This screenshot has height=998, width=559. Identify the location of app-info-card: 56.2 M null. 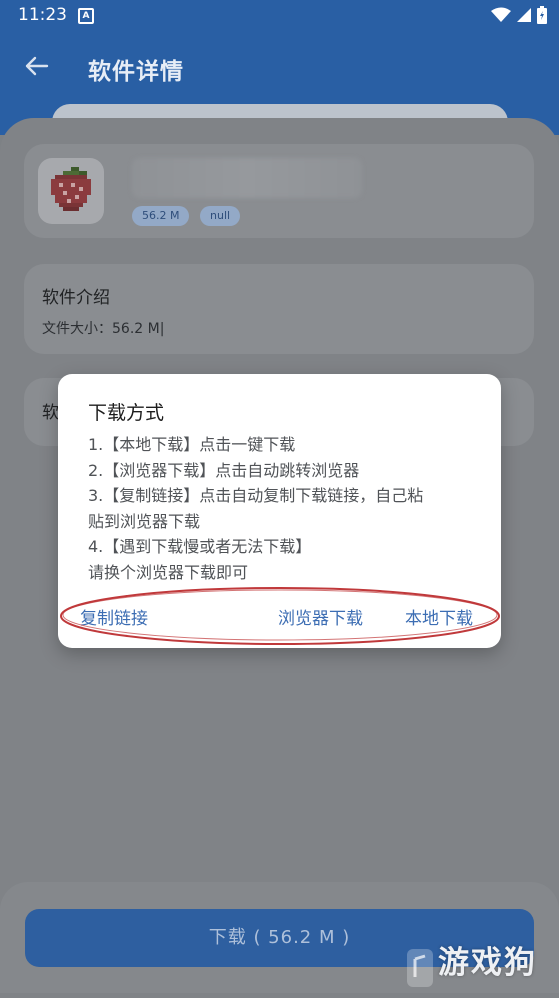
(279, 191).